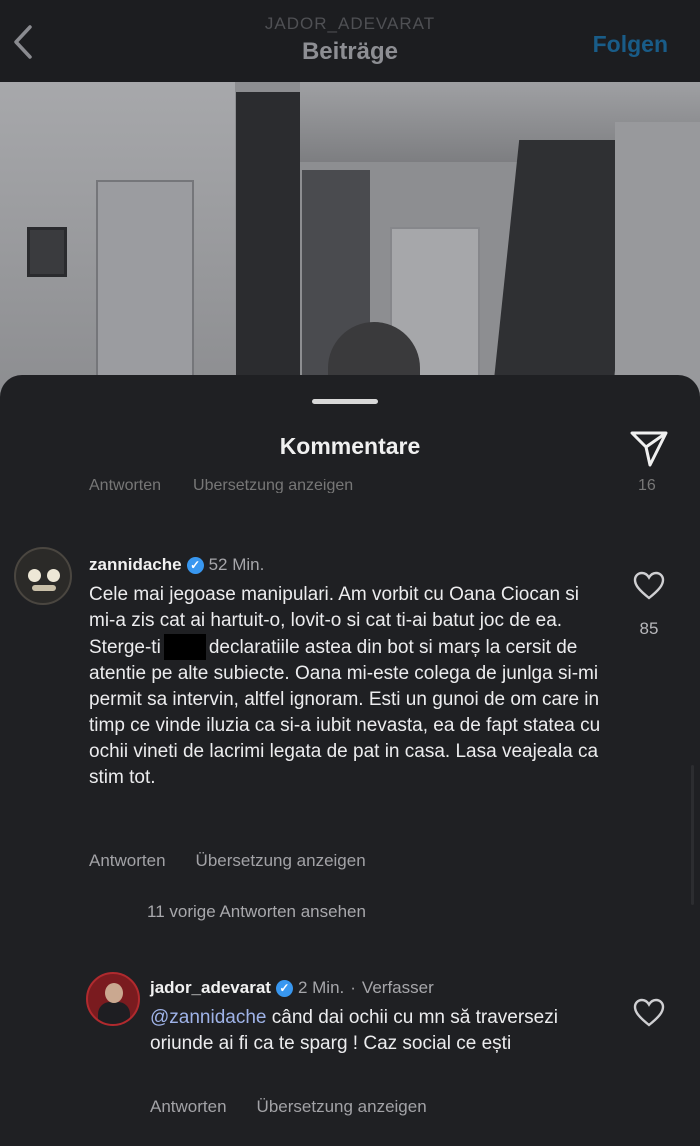  What do you see at coordinates (256, 912) in the screenshot?
I see `view-more-replies-link: 11 vorige Antworten ansehen` at bounding box center [256, 912].